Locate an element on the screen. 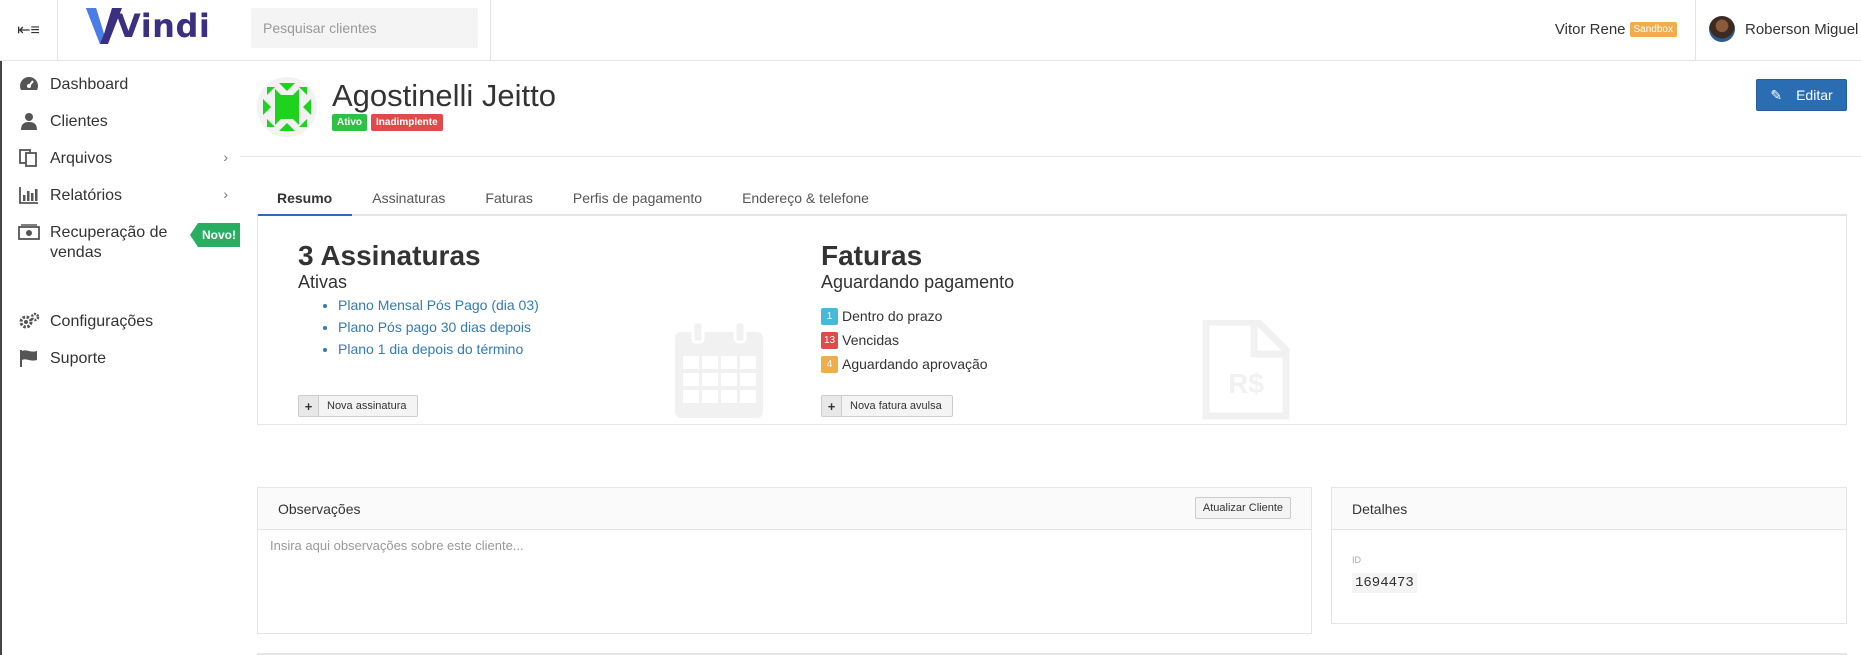  tab-resumo: Resumo is located at coordinates (305, 199).